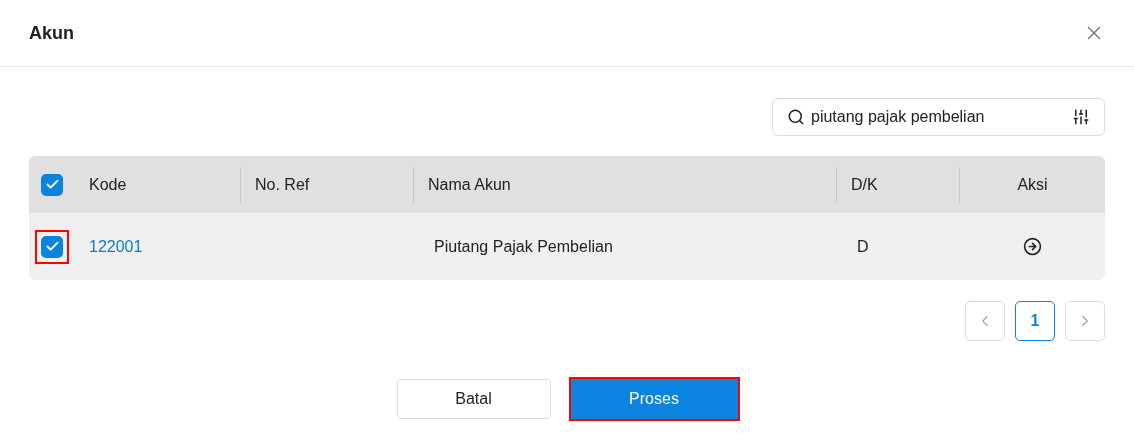  I want to click on search-field: piutang pajak pembelian, so click(938, 117).